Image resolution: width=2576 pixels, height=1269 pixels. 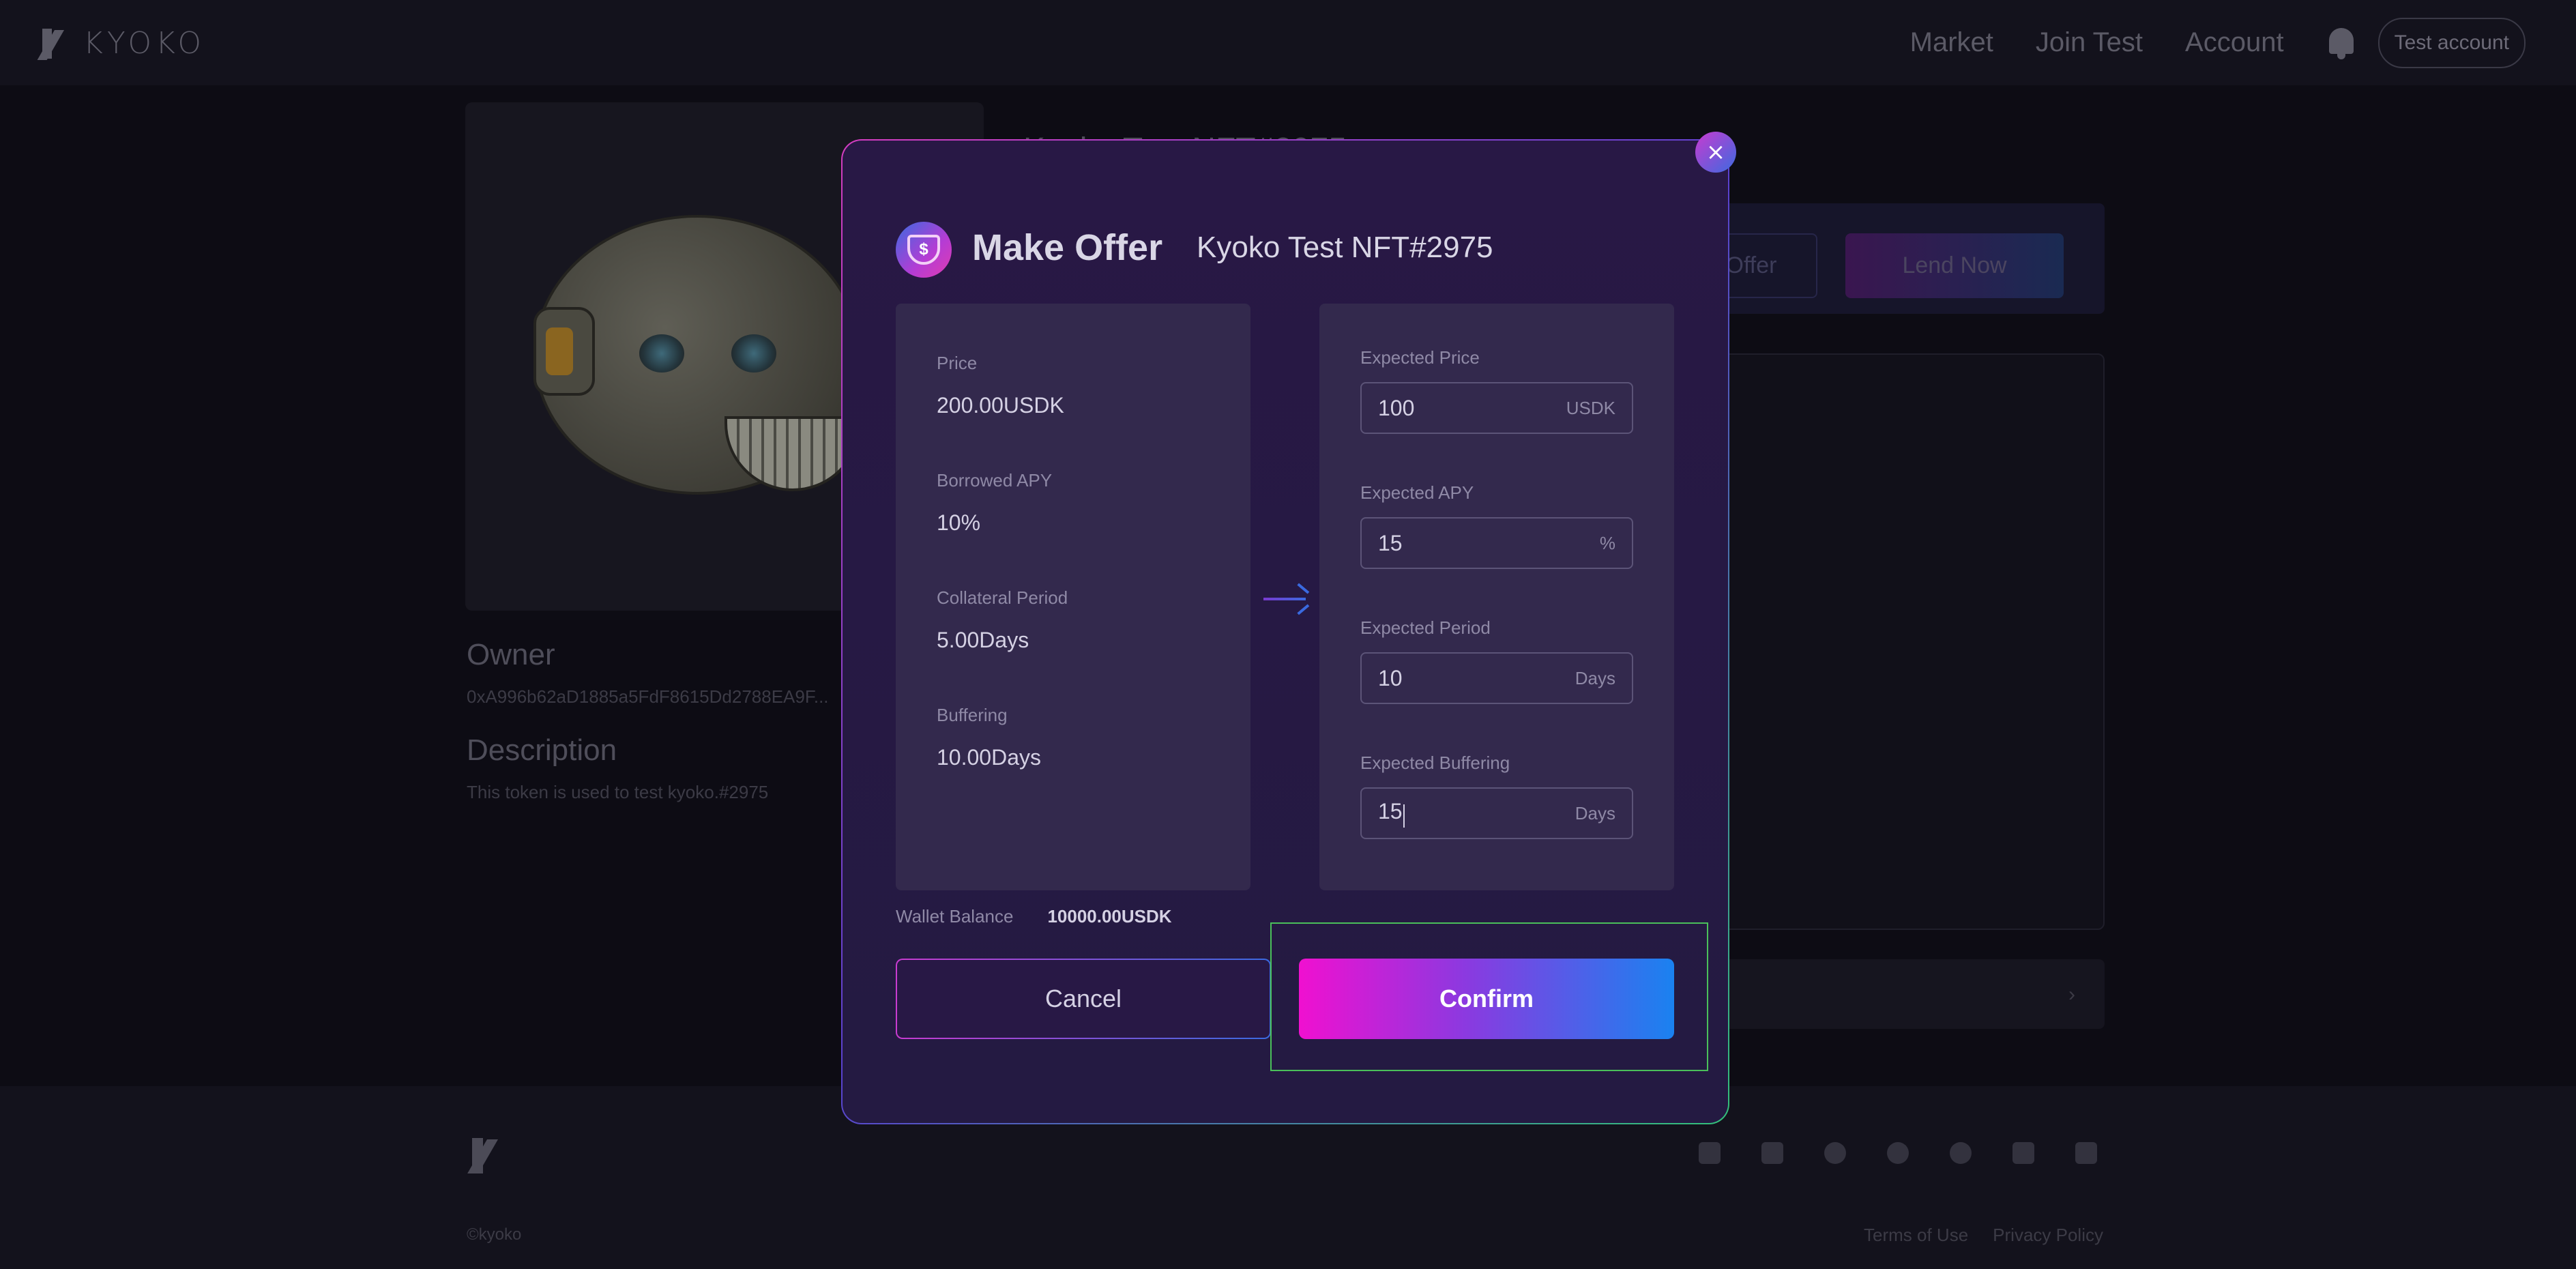 What do you see at coordinates (2234, 42) in the screenshot?
I see `nav-account: Account` at bounding box center [2234, 42].